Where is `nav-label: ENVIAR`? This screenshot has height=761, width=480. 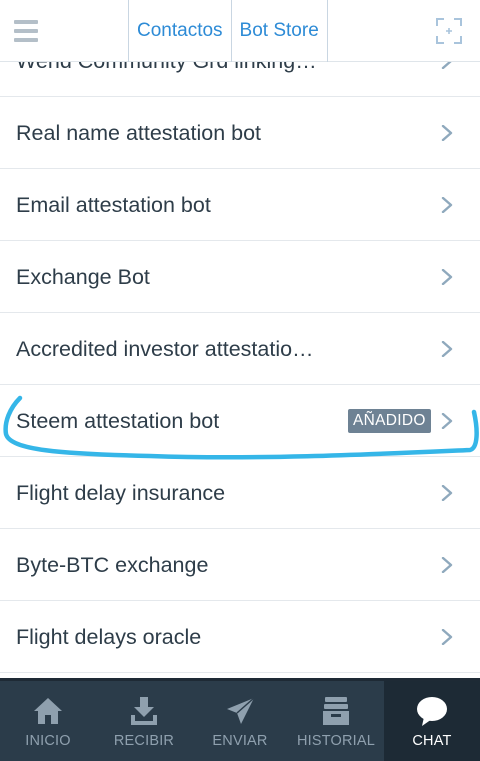 nav-label: ENVIAR is located at coordinates (240, 741).